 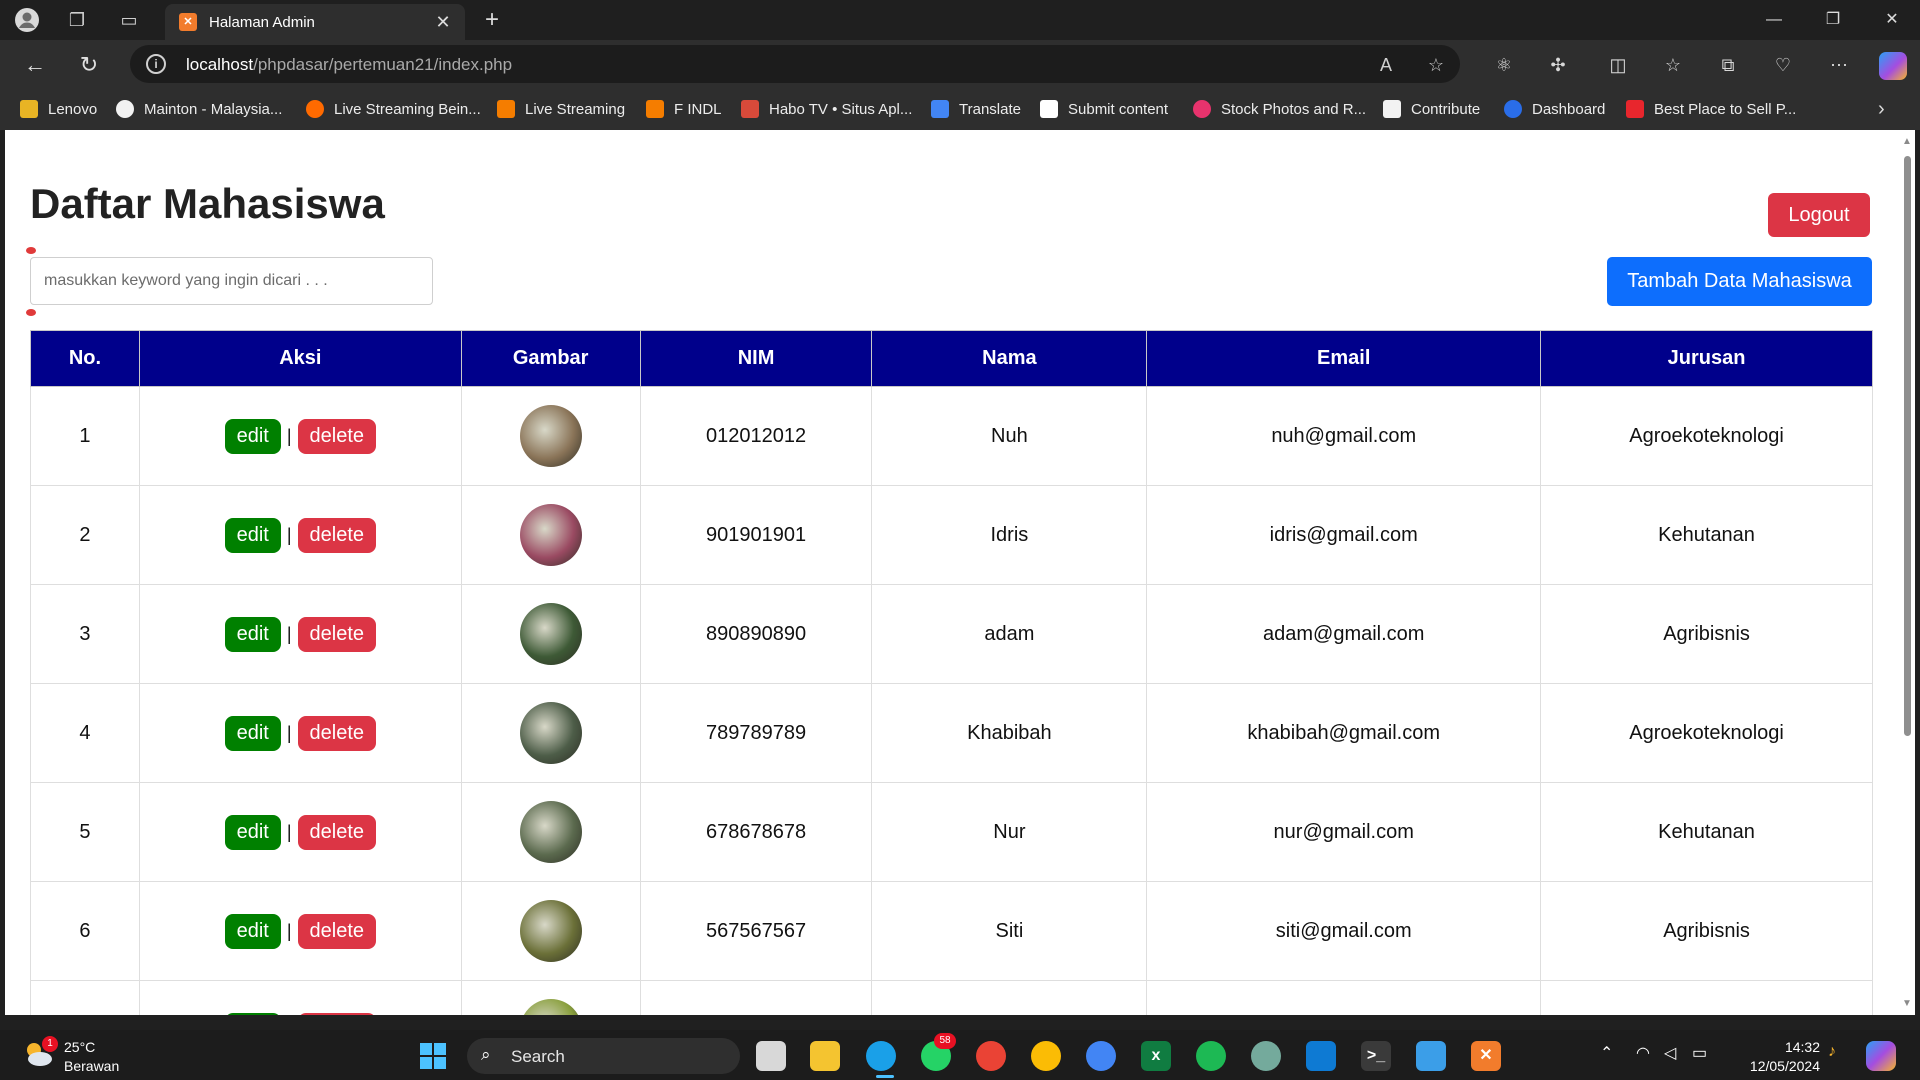 What do you see at coordinates (655, 109) in the screenshot?
I see `blogger-icon` at bounding box center [655, 109].